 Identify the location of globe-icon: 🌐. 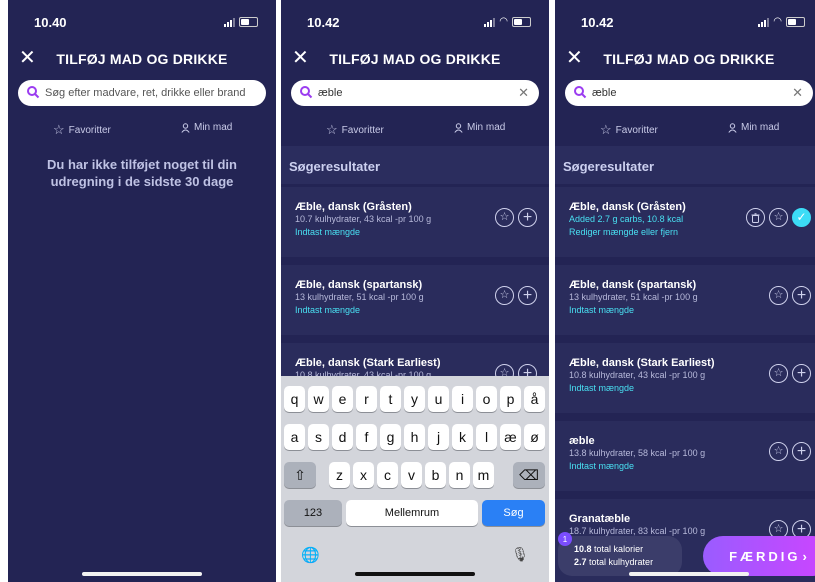
(310, 555).